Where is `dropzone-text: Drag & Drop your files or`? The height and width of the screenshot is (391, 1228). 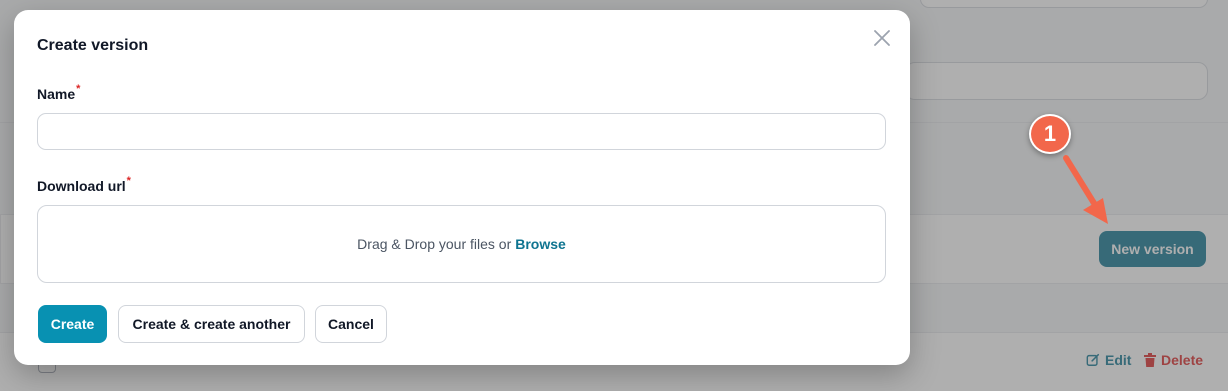 dropzone-text: Drag & Drop your files or is located at coordinates (434, 244).